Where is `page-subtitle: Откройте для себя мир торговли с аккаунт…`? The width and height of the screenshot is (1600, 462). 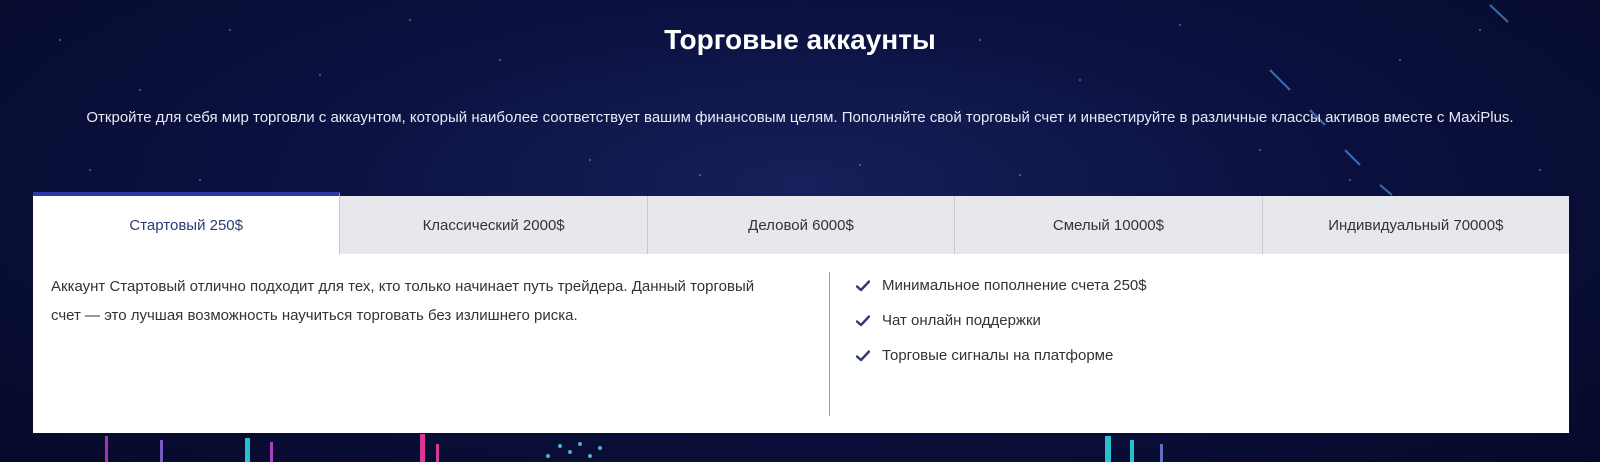
page-subtitle: Откройте для себя мир торговли с аккаунт… is located at coordinates (800, 117).